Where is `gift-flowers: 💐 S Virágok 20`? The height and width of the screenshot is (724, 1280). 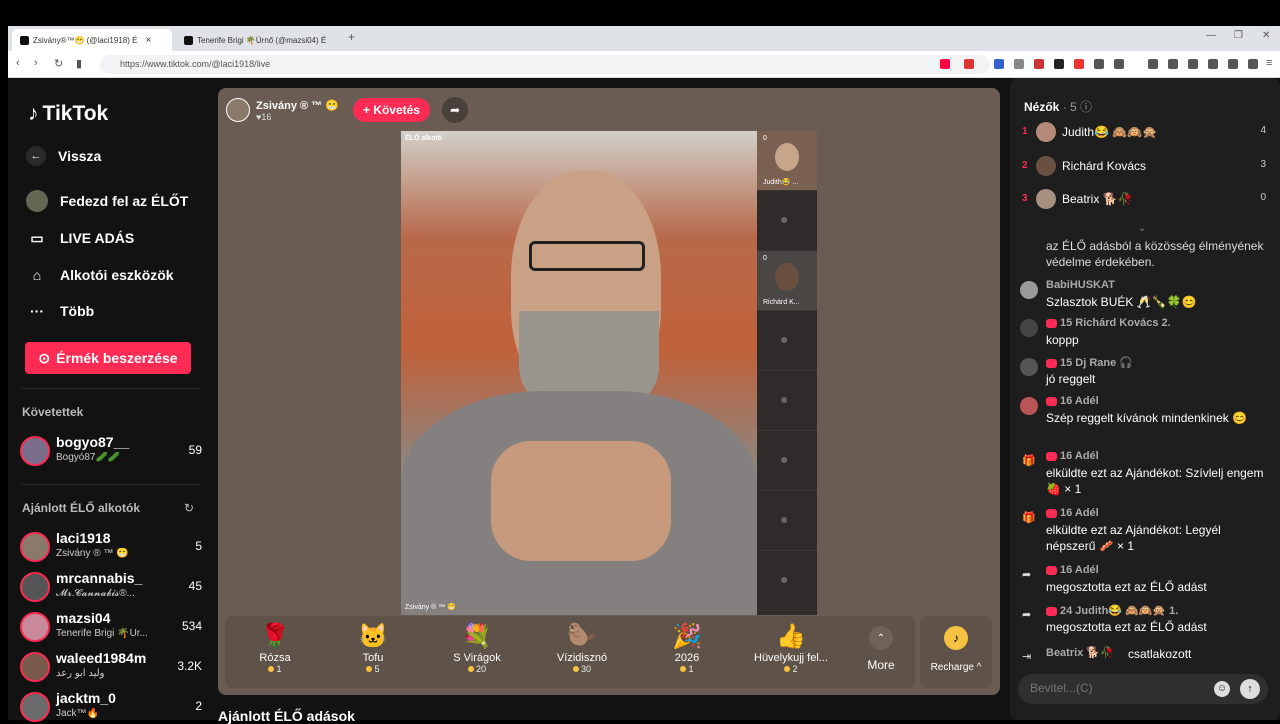
gift-flowers: 💐 S Virágok 20 is located at coordinates (477, 648).